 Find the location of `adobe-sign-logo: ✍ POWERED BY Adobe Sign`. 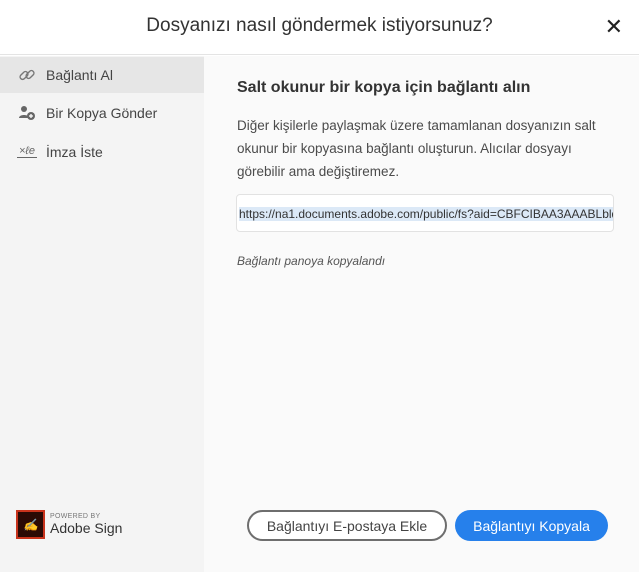

adobe-sign-logo: ✍ POWERED BY Adobe Sign is located at coordinates (69, 524).